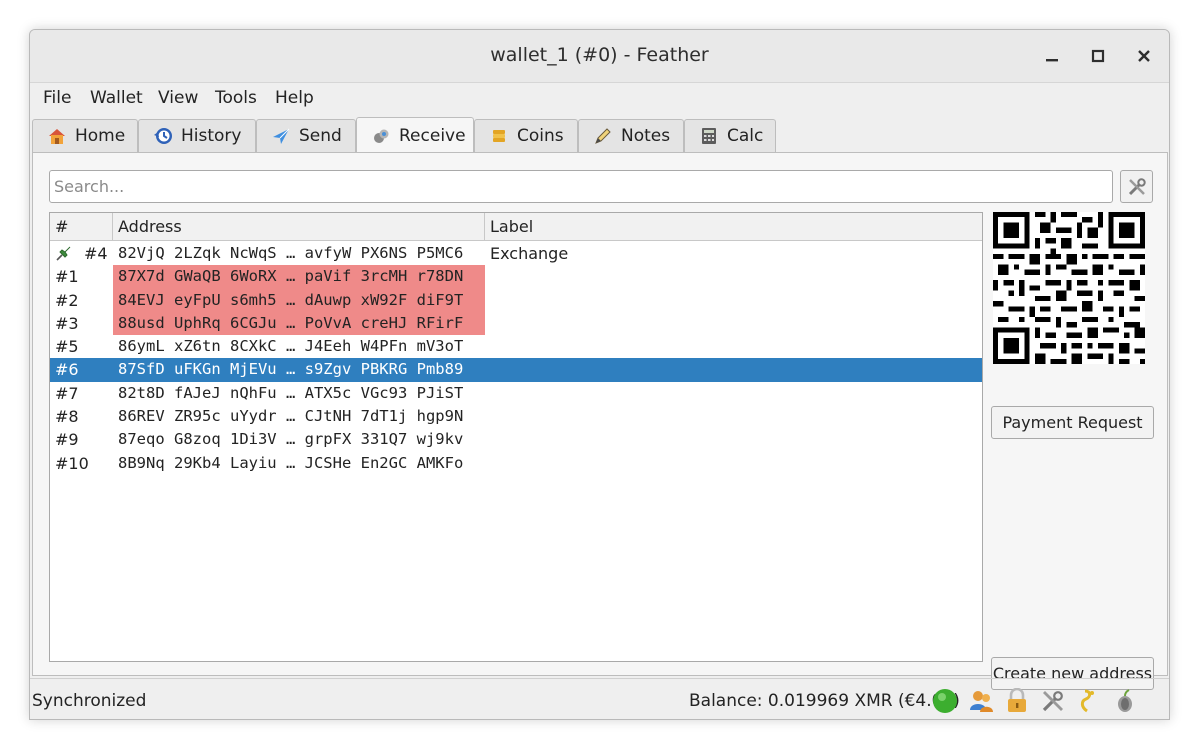  I want to click on row-number: #2, so click(67, 300).